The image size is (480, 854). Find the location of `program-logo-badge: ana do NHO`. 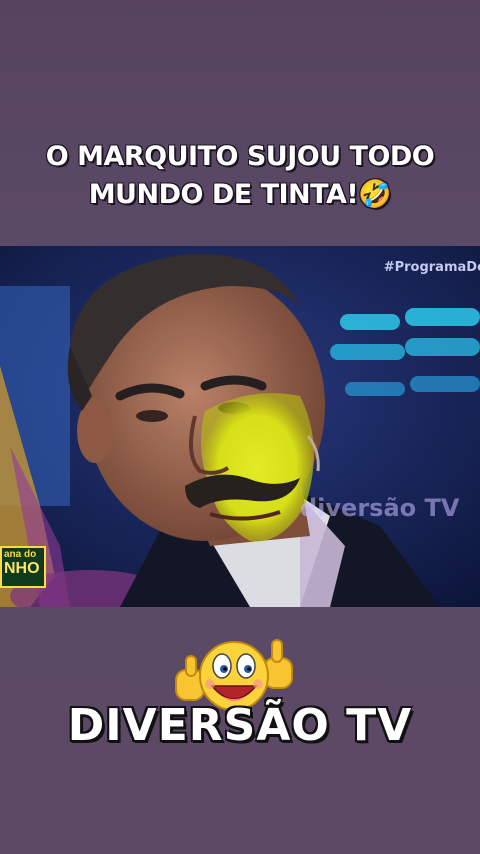

program-logo-badge: ana do NHO is located at coordinates (23, 567).